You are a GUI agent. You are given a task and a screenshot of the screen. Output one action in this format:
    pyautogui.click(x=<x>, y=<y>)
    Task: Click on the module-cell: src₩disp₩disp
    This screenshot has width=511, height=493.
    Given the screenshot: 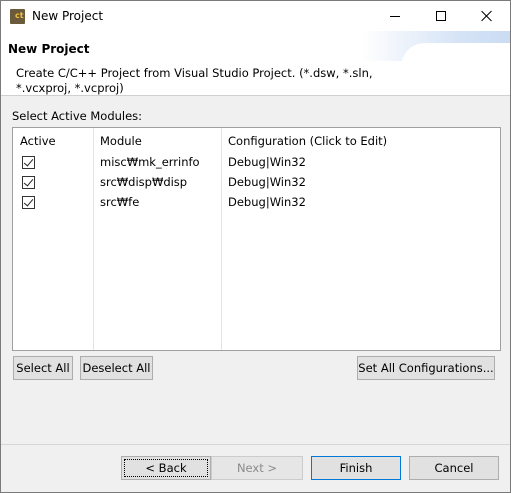 What is the action you would take?
    pyautogui.click(x=144, y=182)
    